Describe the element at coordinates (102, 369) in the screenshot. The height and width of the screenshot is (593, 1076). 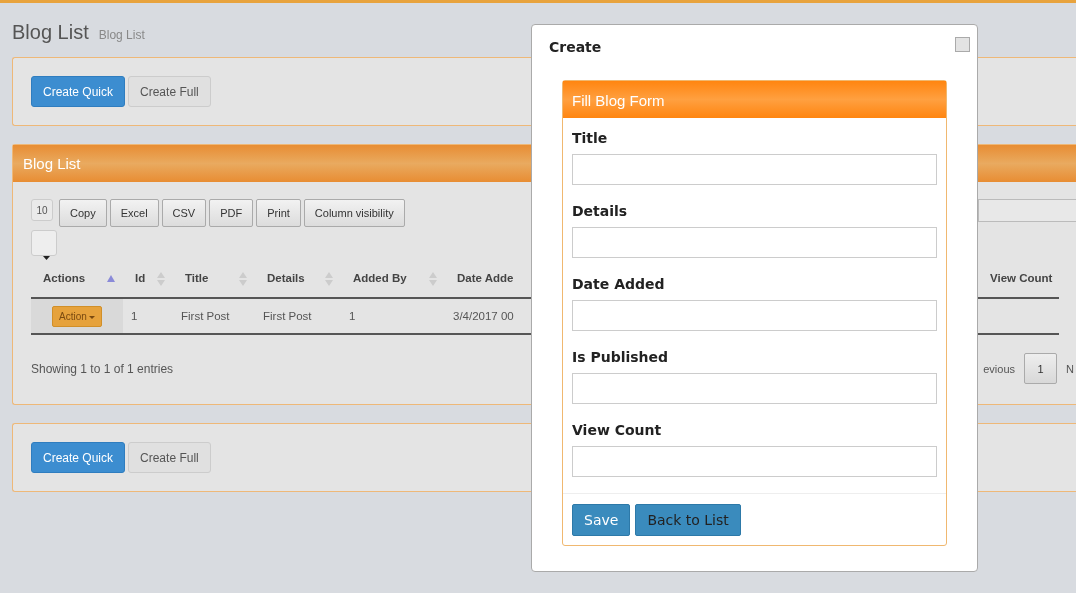
I see `table-info: Showing 1 to 1 of 1 entries` at that location.